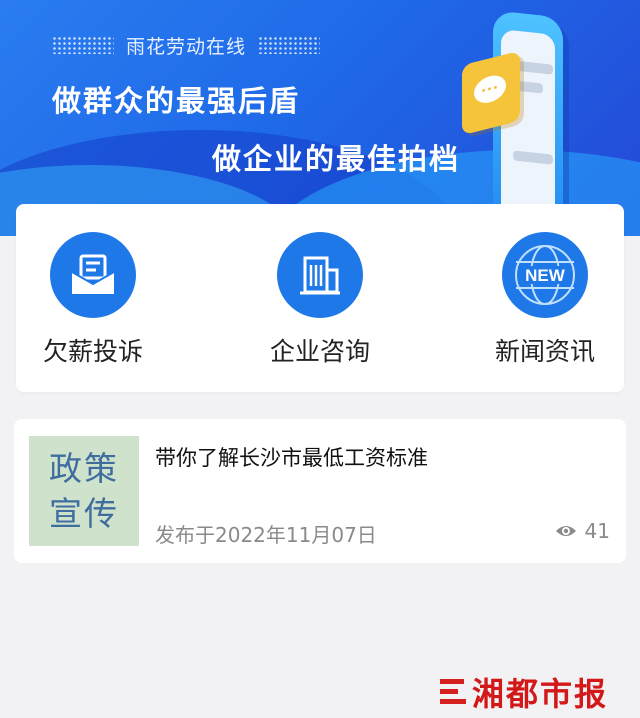 The image size is (640, 718). I want to click on news-date: 发布于2022年11月07日, so click(266, 535).